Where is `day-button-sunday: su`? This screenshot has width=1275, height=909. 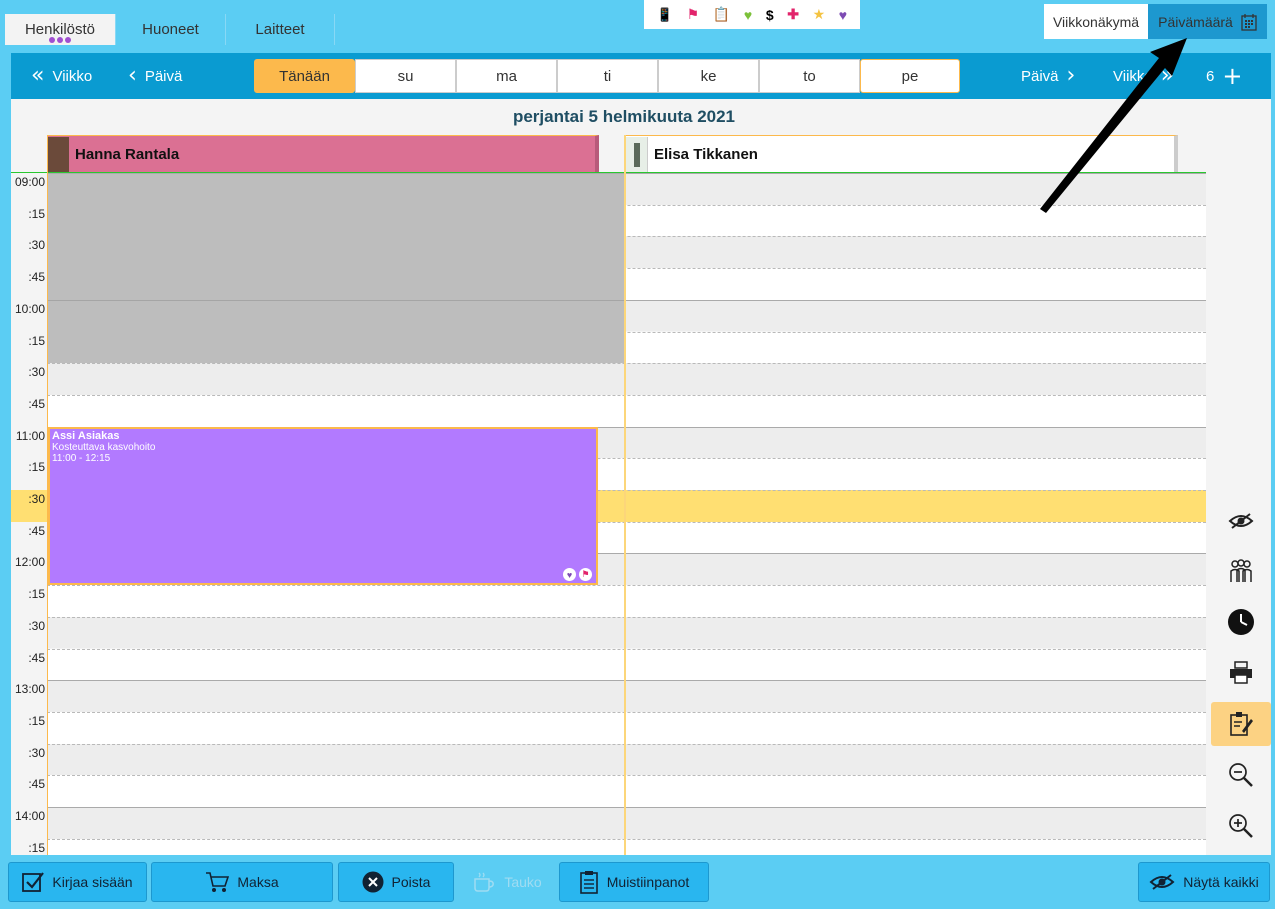 day-button-sunday: su is located at coordinates (405, 76).